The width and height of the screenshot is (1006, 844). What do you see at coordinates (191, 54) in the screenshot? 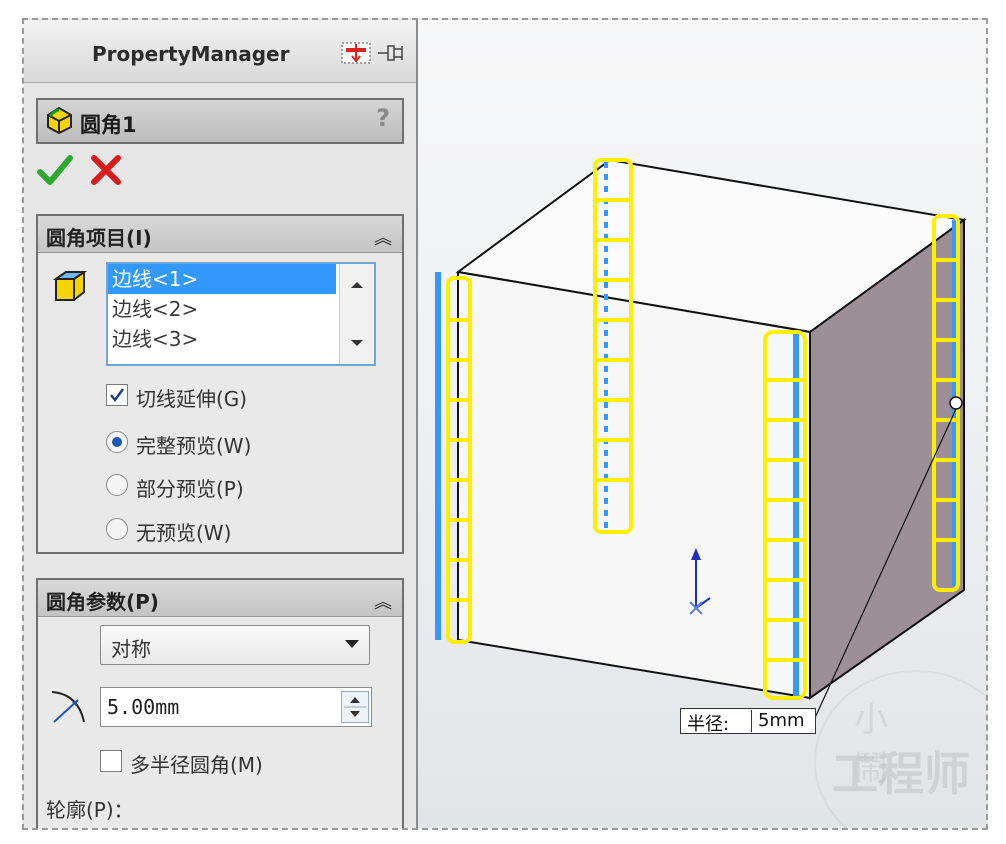
I see `property-manager-title: PropertyManager` at bounding box center [191, 54].